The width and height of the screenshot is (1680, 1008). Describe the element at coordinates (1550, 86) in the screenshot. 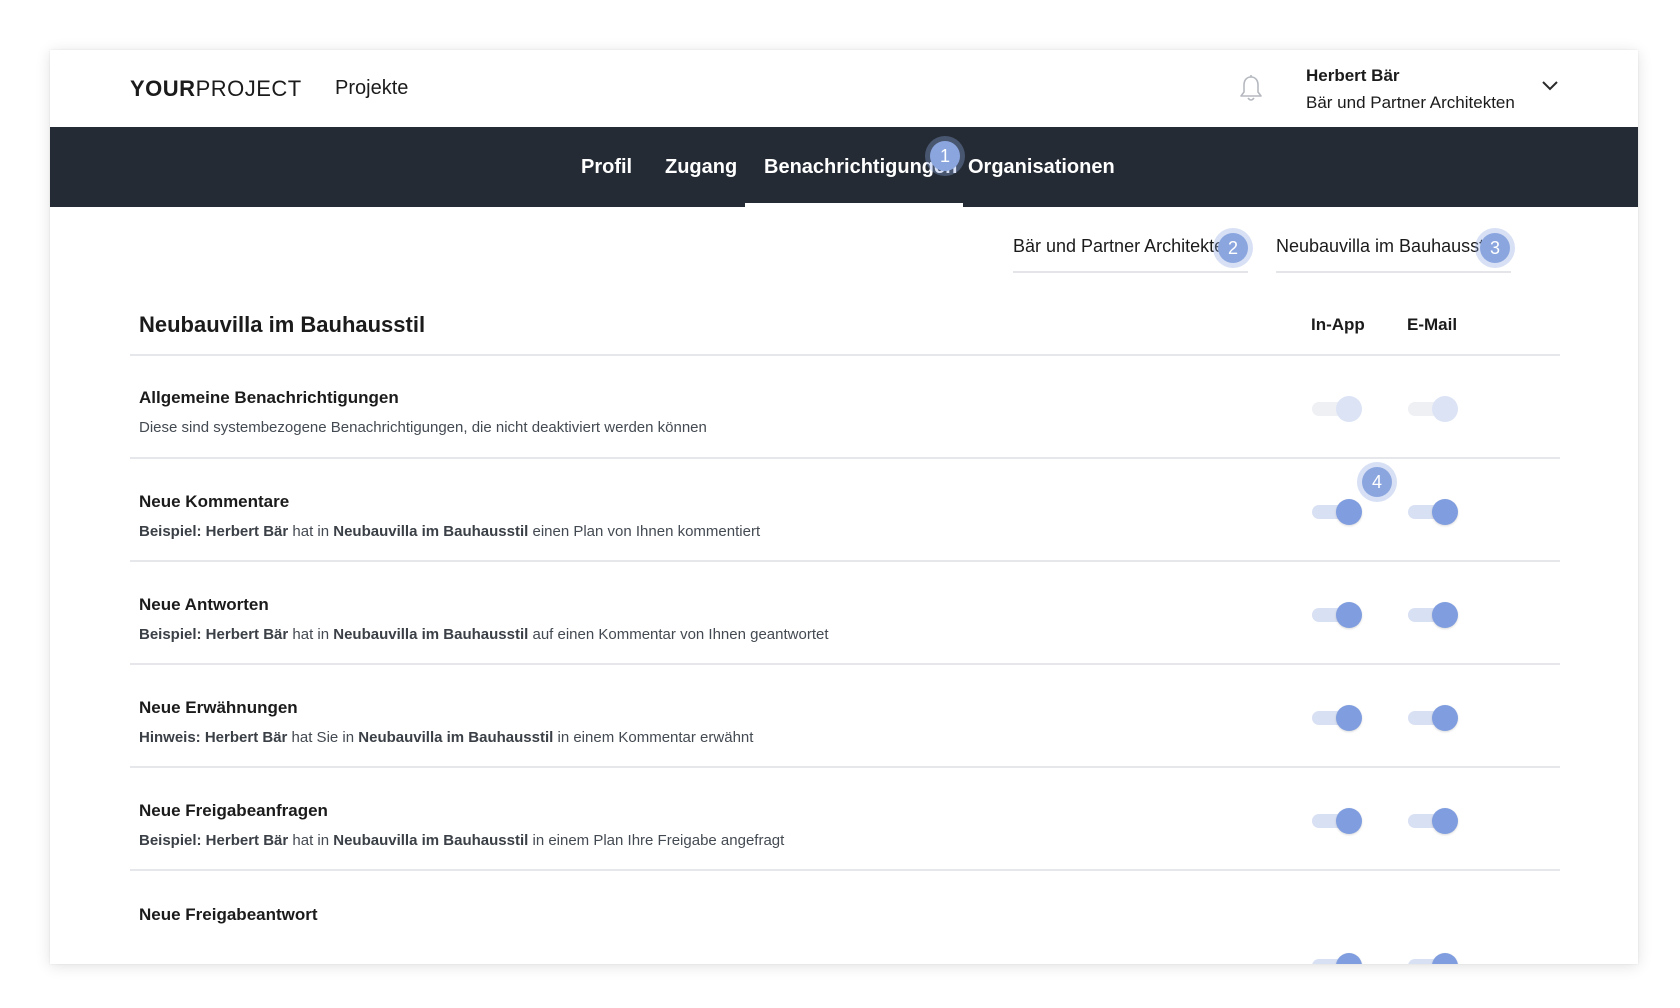

I see `chevron-down-icon` at that location.